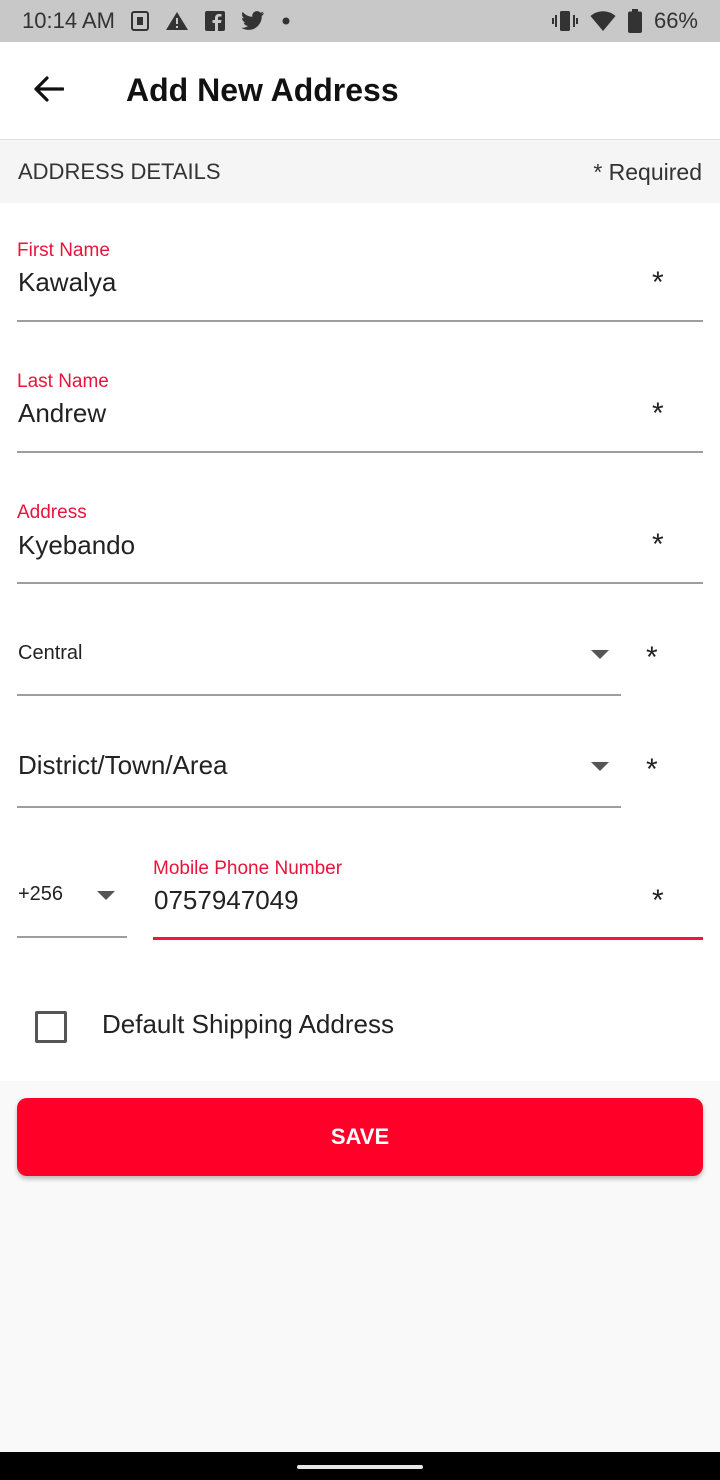 Image resolution: width=720 pixels, height=1480 pixels. I want to click on battery-icon, so click(634, 21).